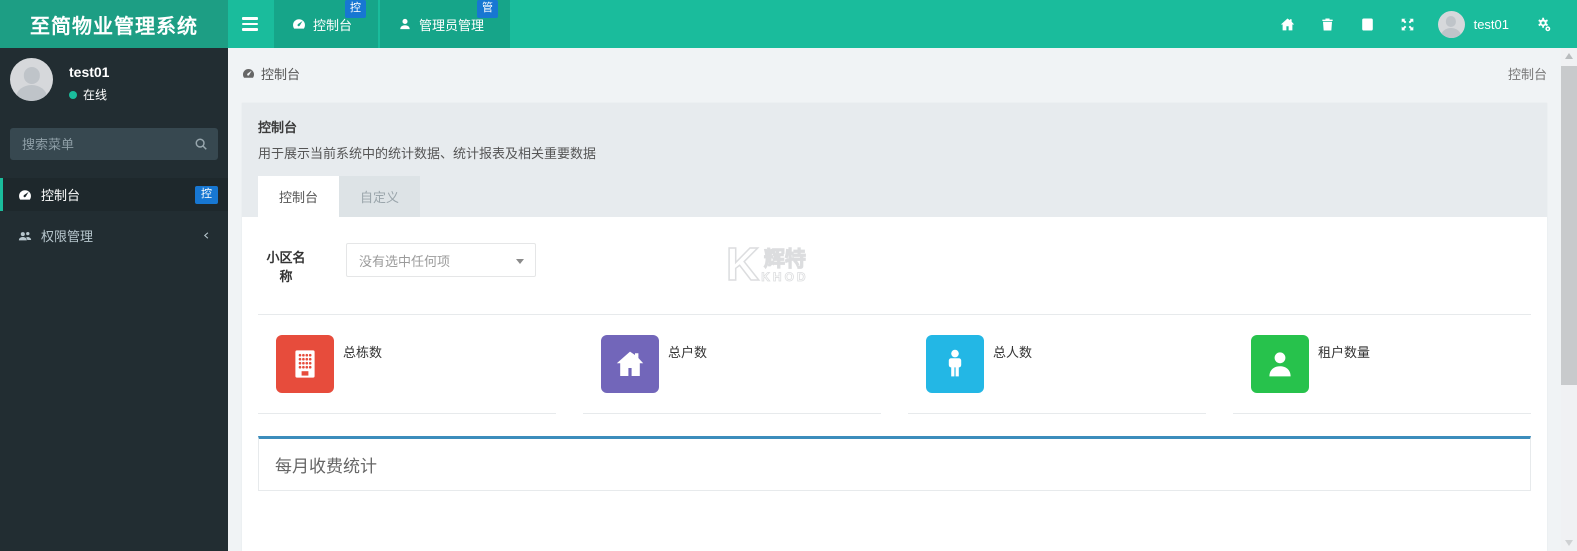 The height and width of the screenshot is (551, 1577). What do you see at coordinates (209, 235) in the screenshot?
I see `chevron-left-icon` at bounding box center [209, 235].